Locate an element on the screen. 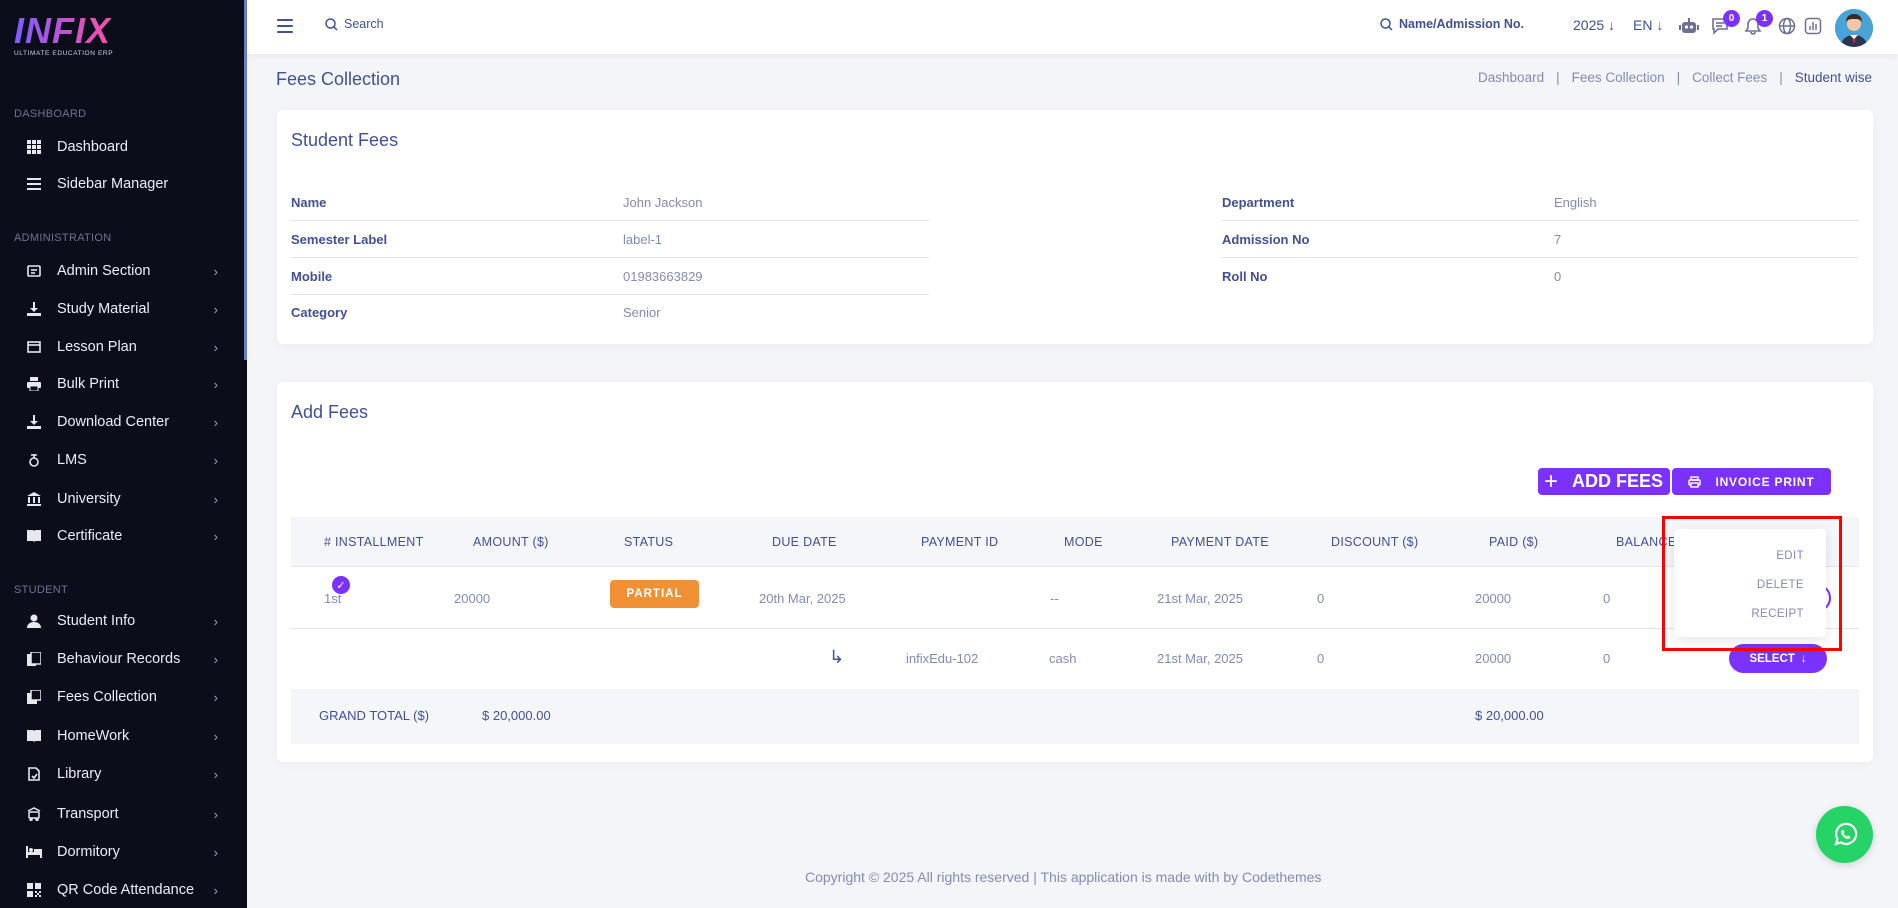 The width and height of the screenshot is (1898, 908). arrow-down-icon: ↓ is located at coordinates (1612, 25).